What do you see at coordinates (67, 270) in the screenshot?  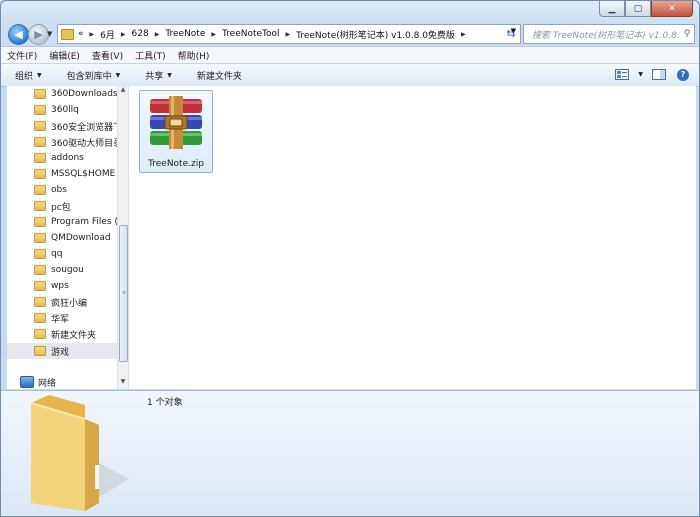 I see `tree-item-label: sougou` at bounding box center [67, 270].